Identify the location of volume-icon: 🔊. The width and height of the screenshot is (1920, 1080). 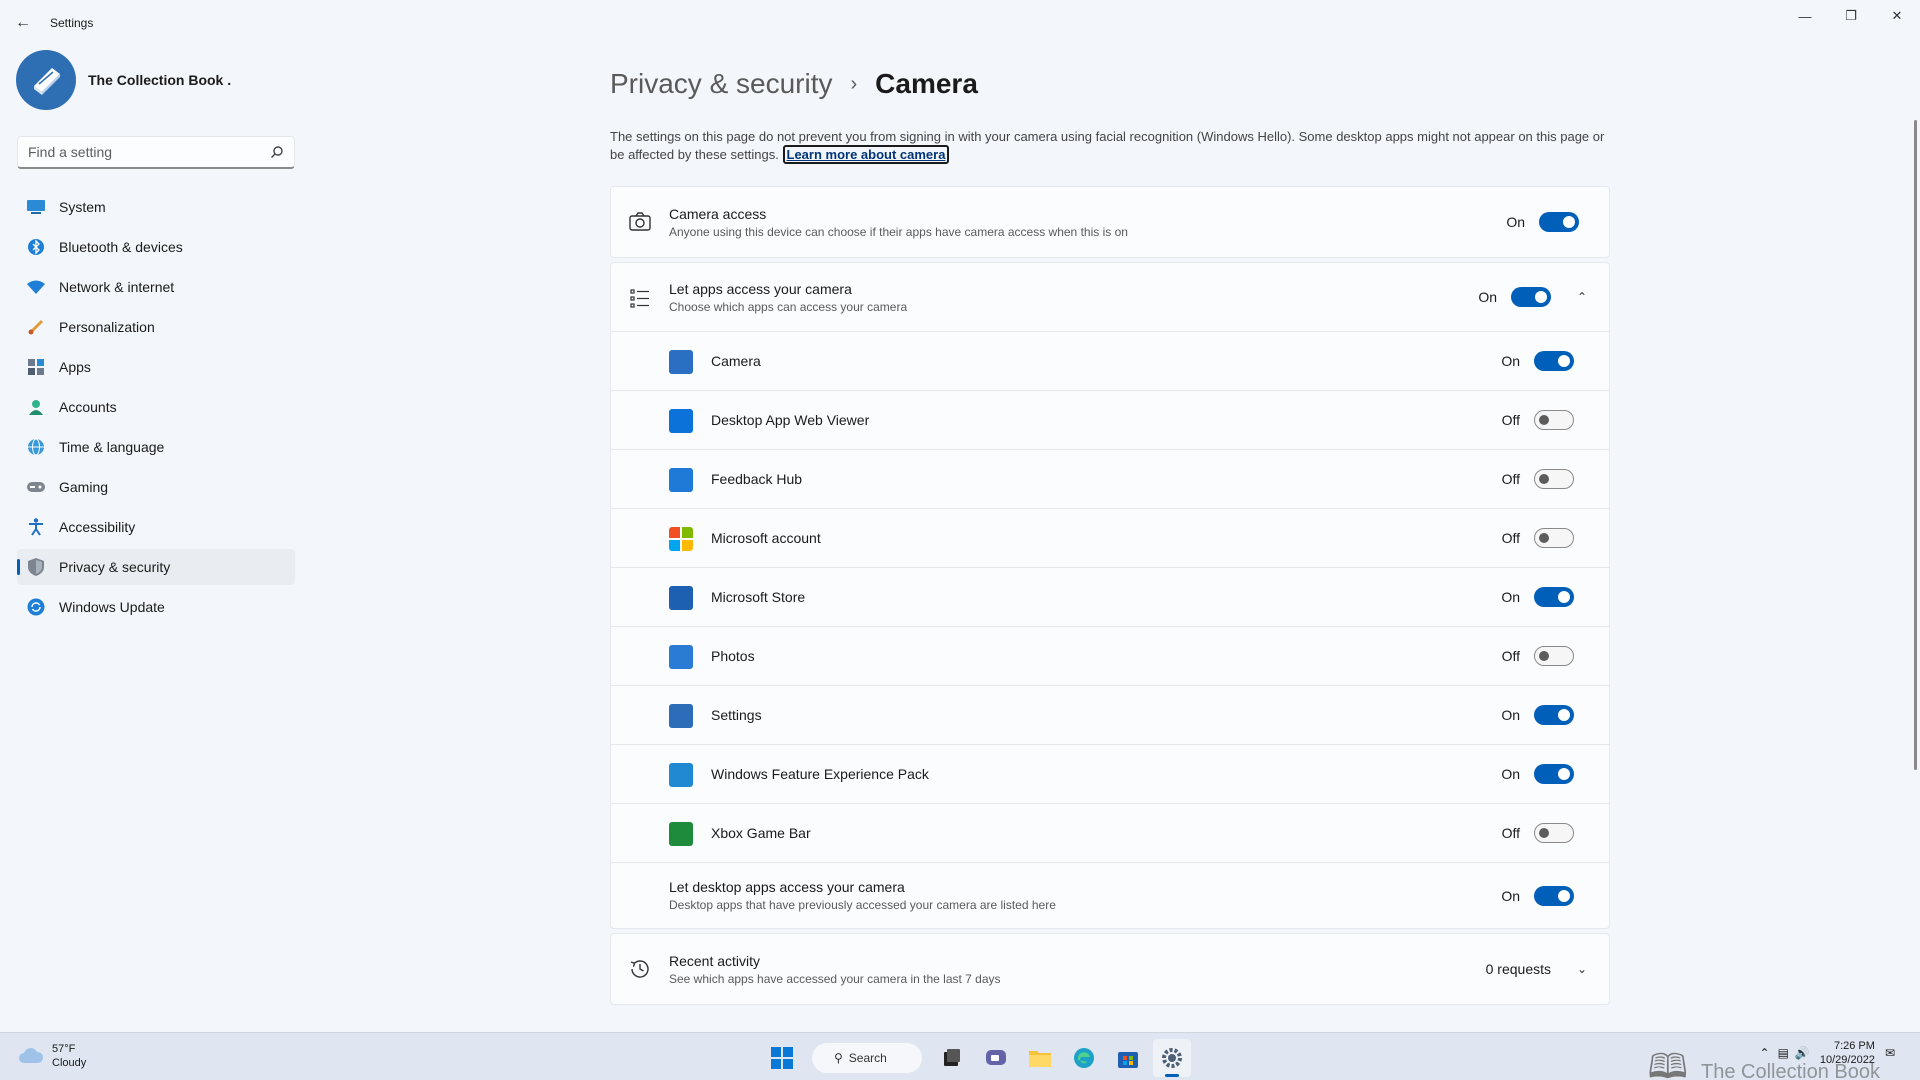
(1802, 1053).